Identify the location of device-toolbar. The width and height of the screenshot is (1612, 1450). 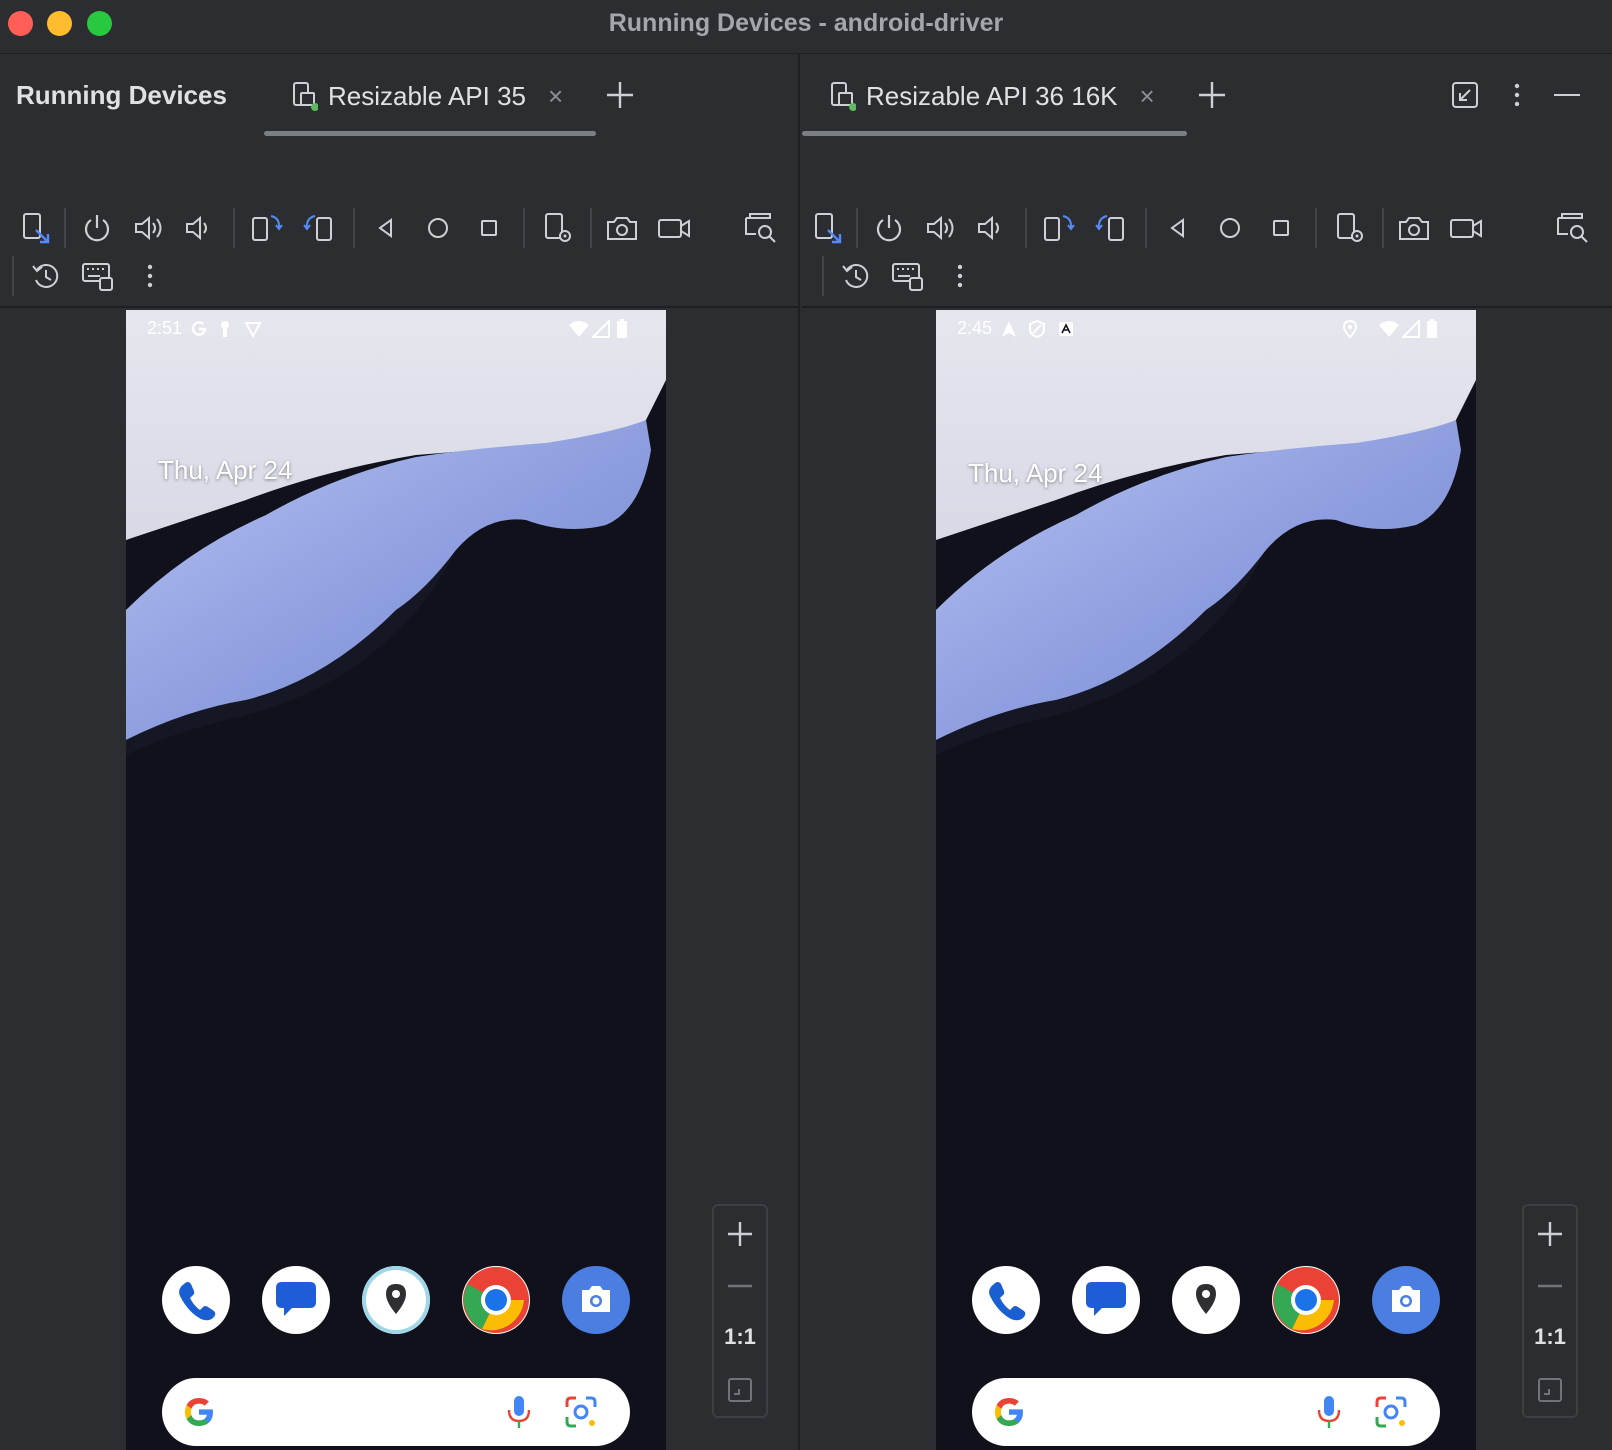
(399, 223).